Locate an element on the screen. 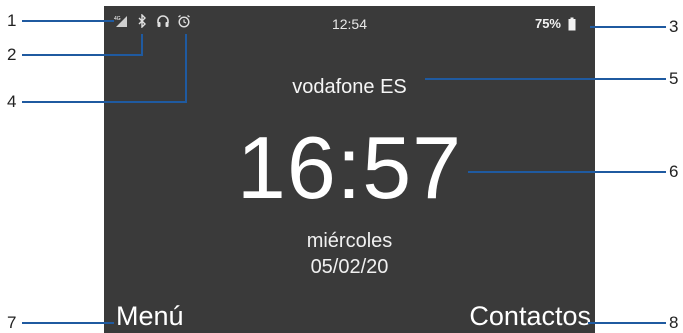 The width and height of the screenshot is (683, 333). battery-status: 75% is located at coordinates (557, 23).